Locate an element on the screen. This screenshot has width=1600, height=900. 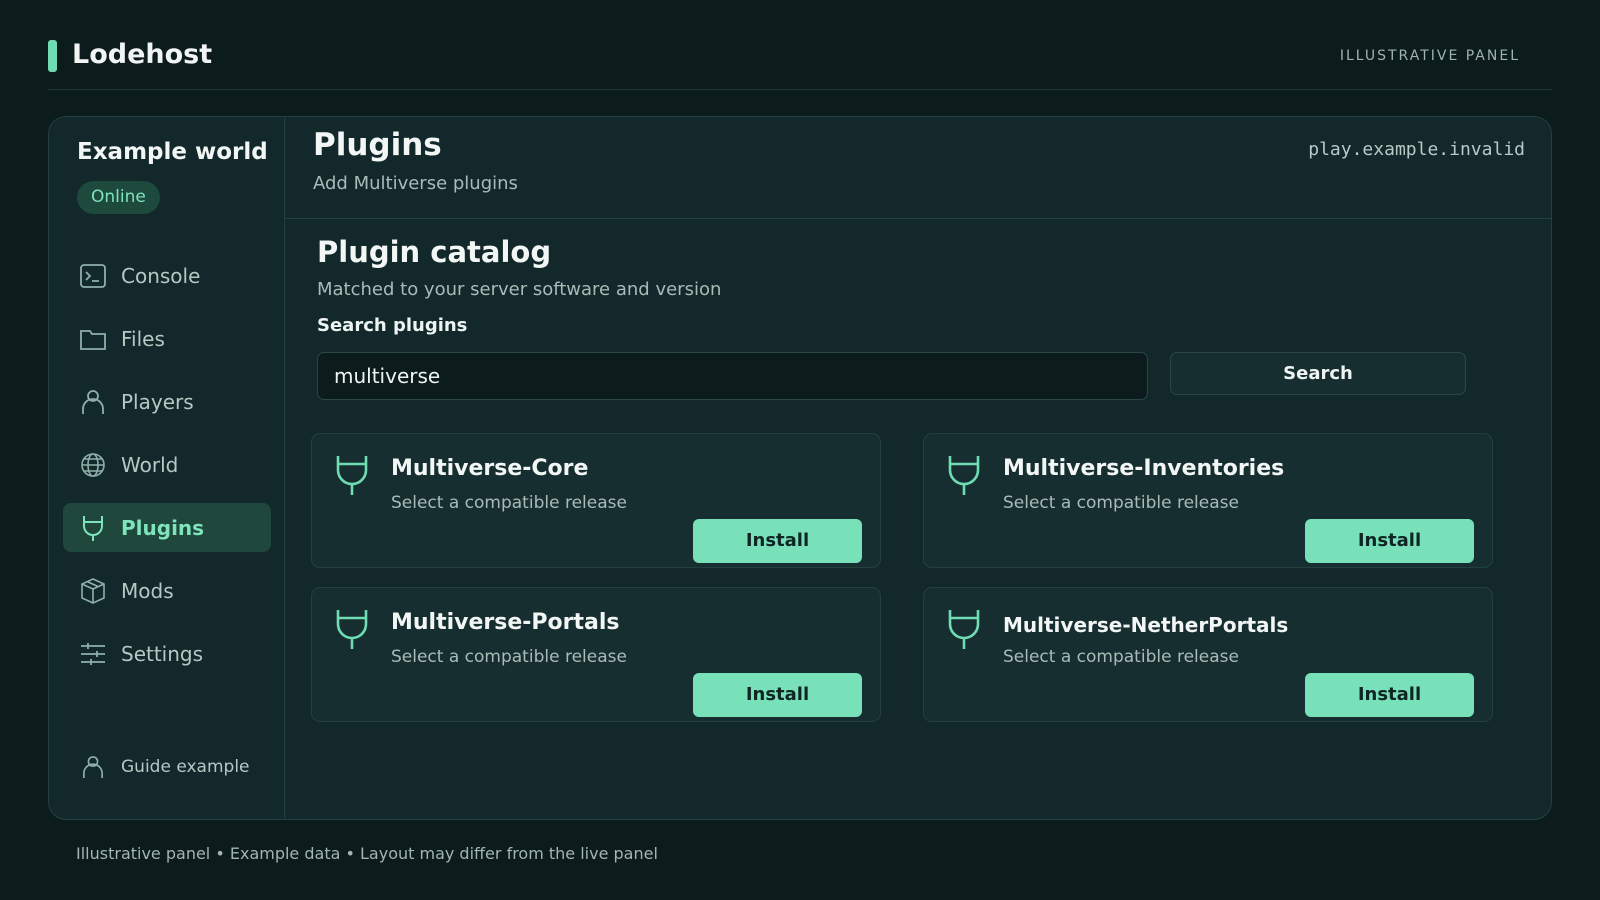
sidebar-item-label: Settings is located at coordinates (162, 653).